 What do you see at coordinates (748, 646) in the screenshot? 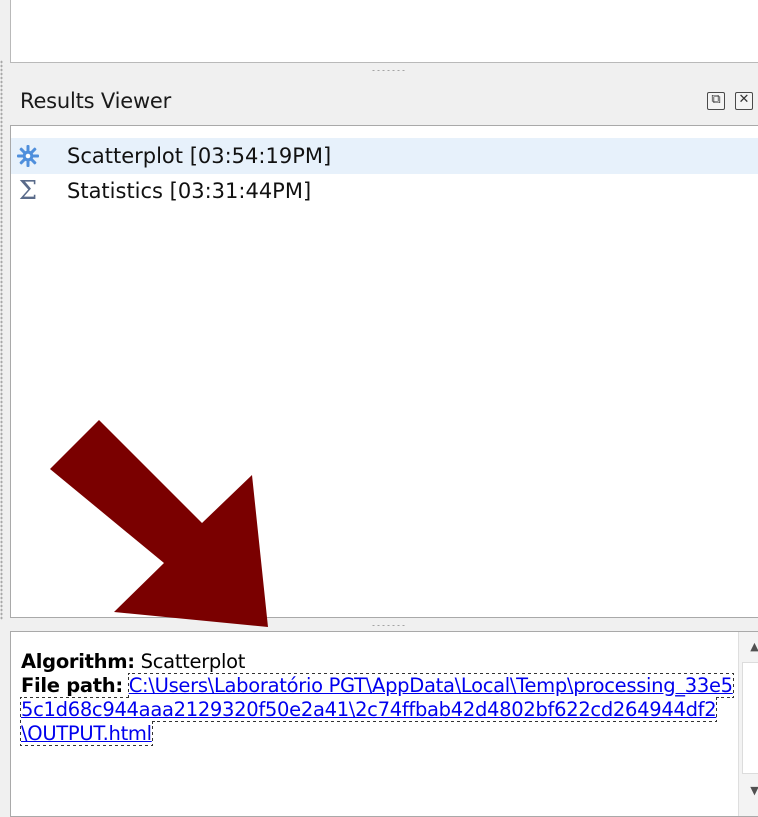
I see `scroll-up-arrow-icon: ▲` at bounding box center [748, 646].